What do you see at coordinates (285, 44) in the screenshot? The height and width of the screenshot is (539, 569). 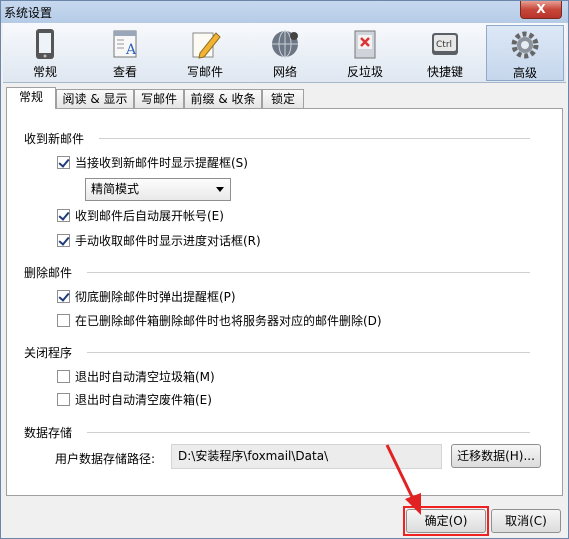 I see `network-icon` at bounding box center [285, 44].